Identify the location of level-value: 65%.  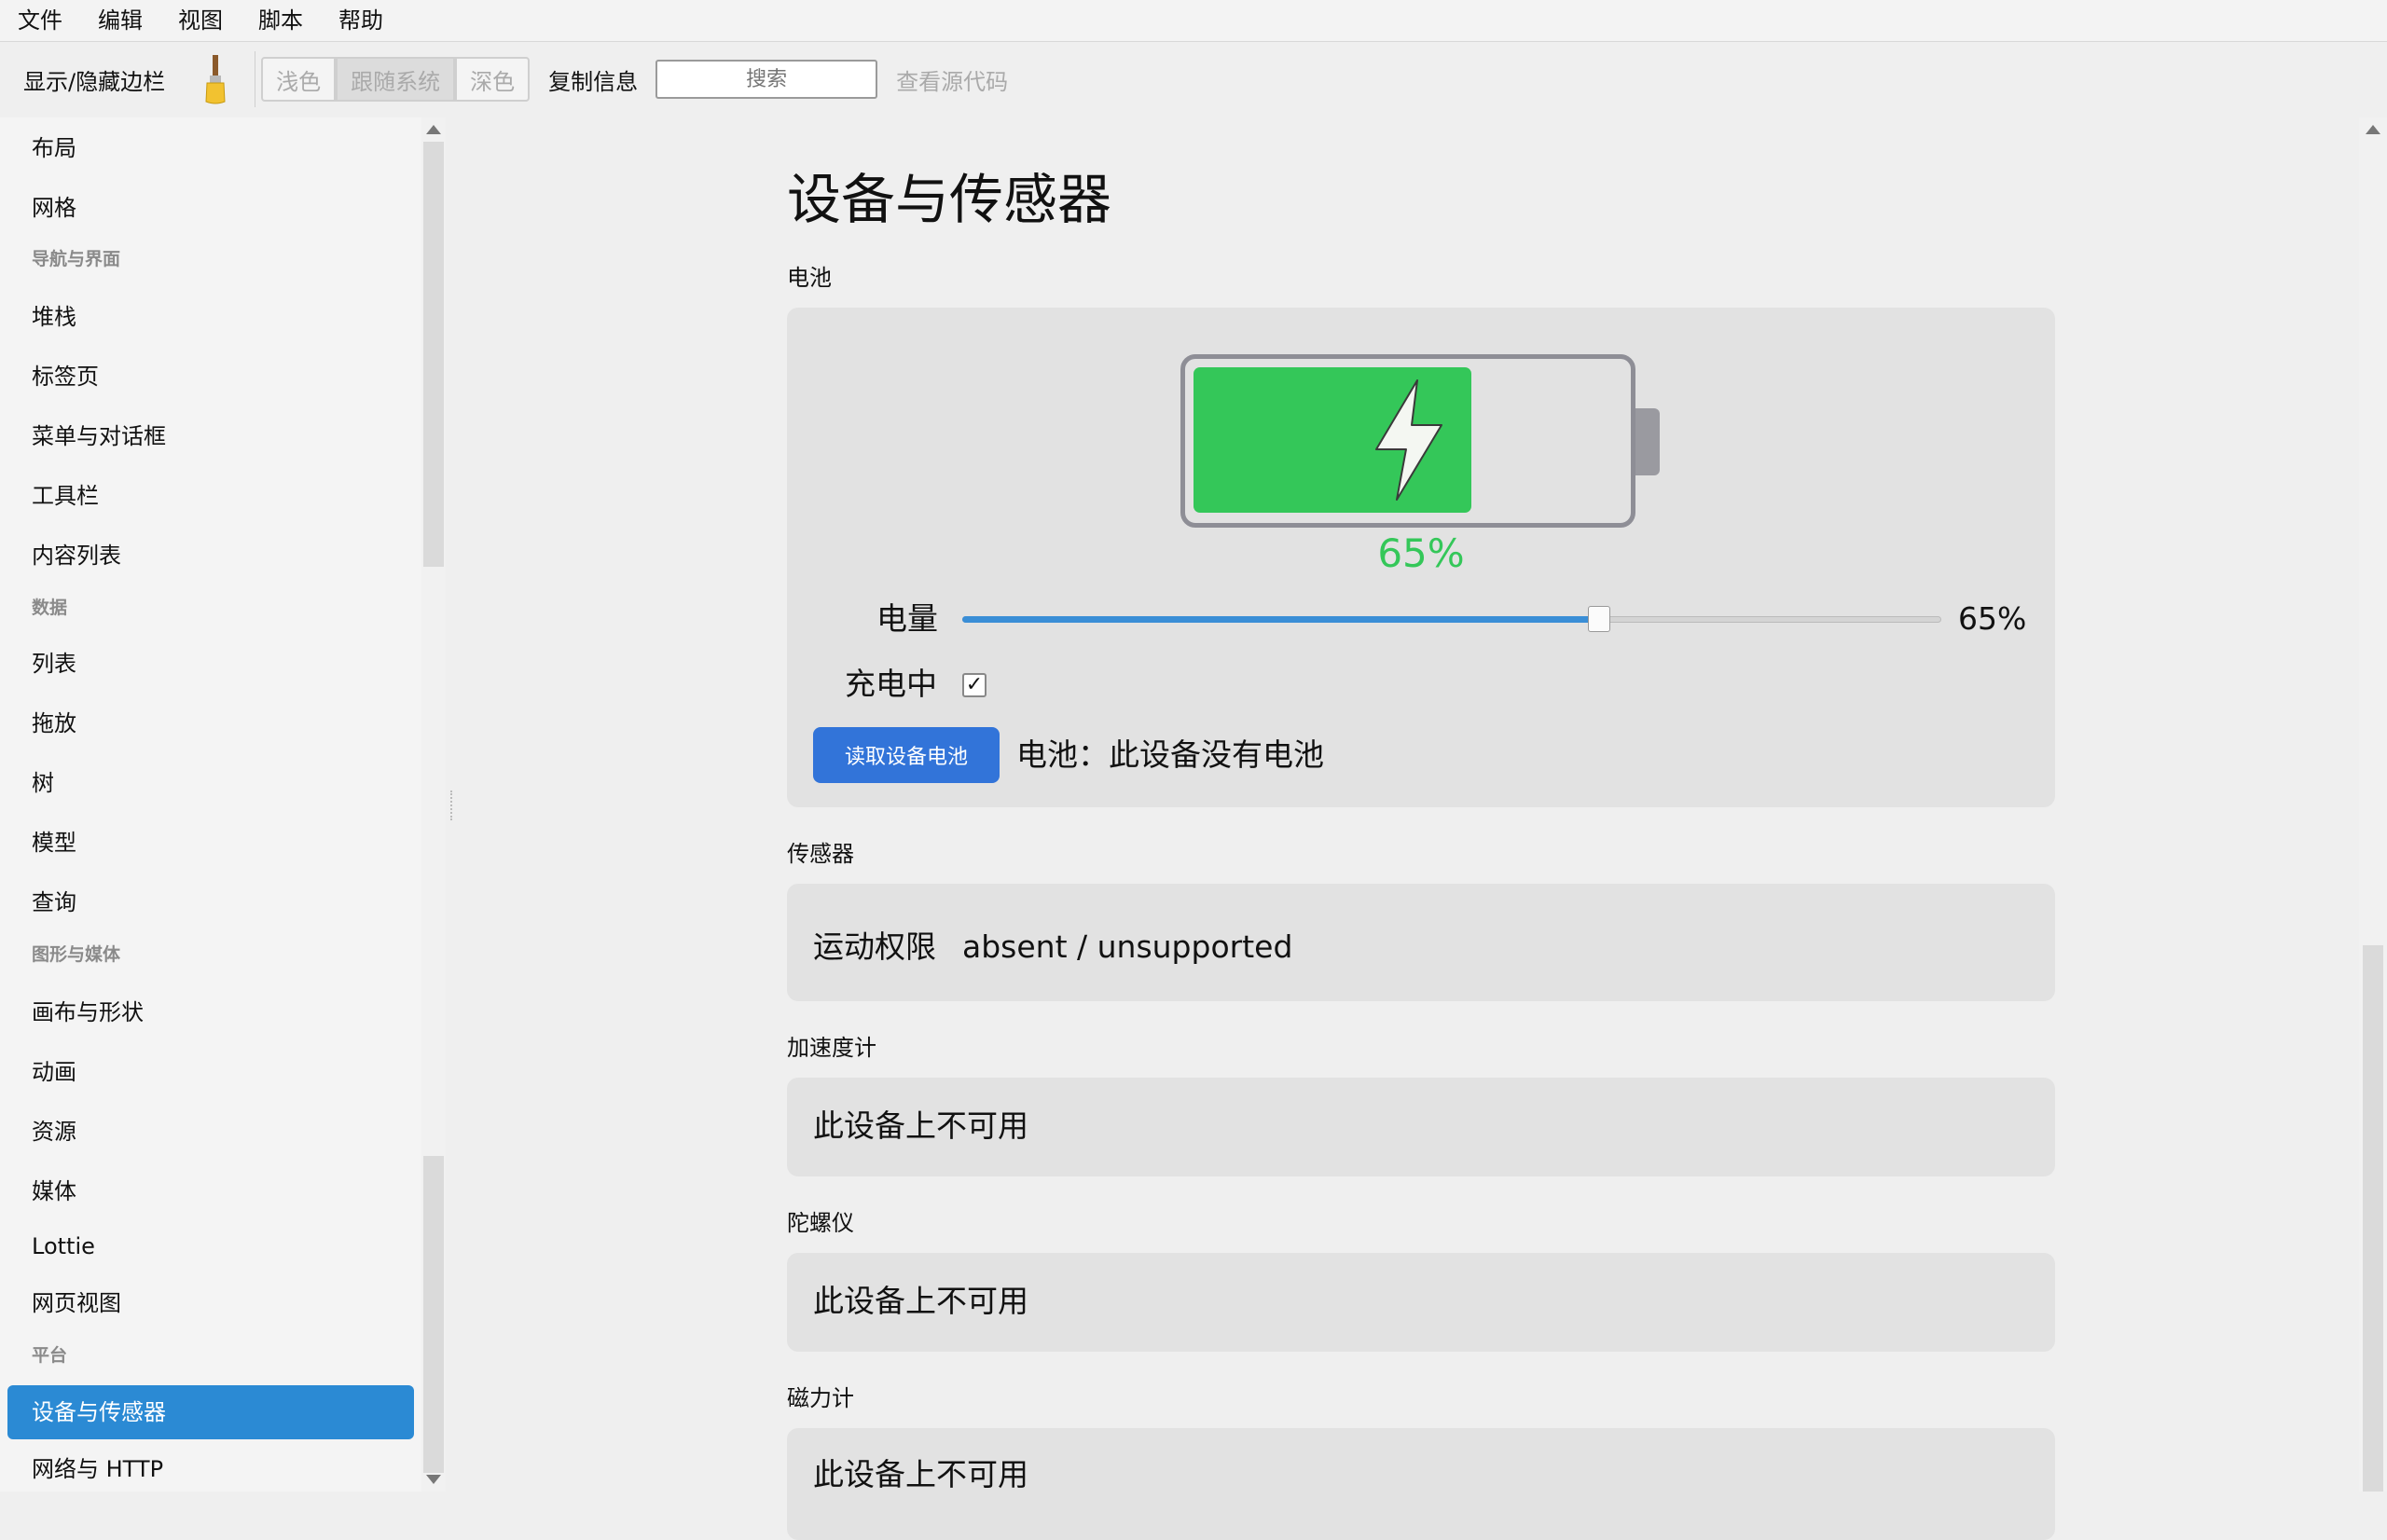
(1992, 618).